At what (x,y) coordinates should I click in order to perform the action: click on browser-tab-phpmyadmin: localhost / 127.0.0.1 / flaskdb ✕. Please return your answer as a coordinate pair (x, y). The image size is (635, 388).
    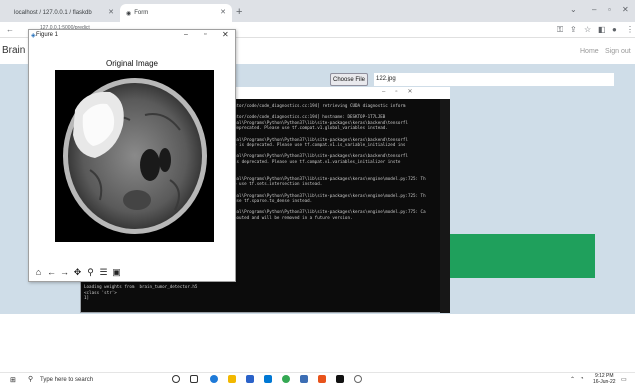
    Looking at the image, I should click on (64, 13).